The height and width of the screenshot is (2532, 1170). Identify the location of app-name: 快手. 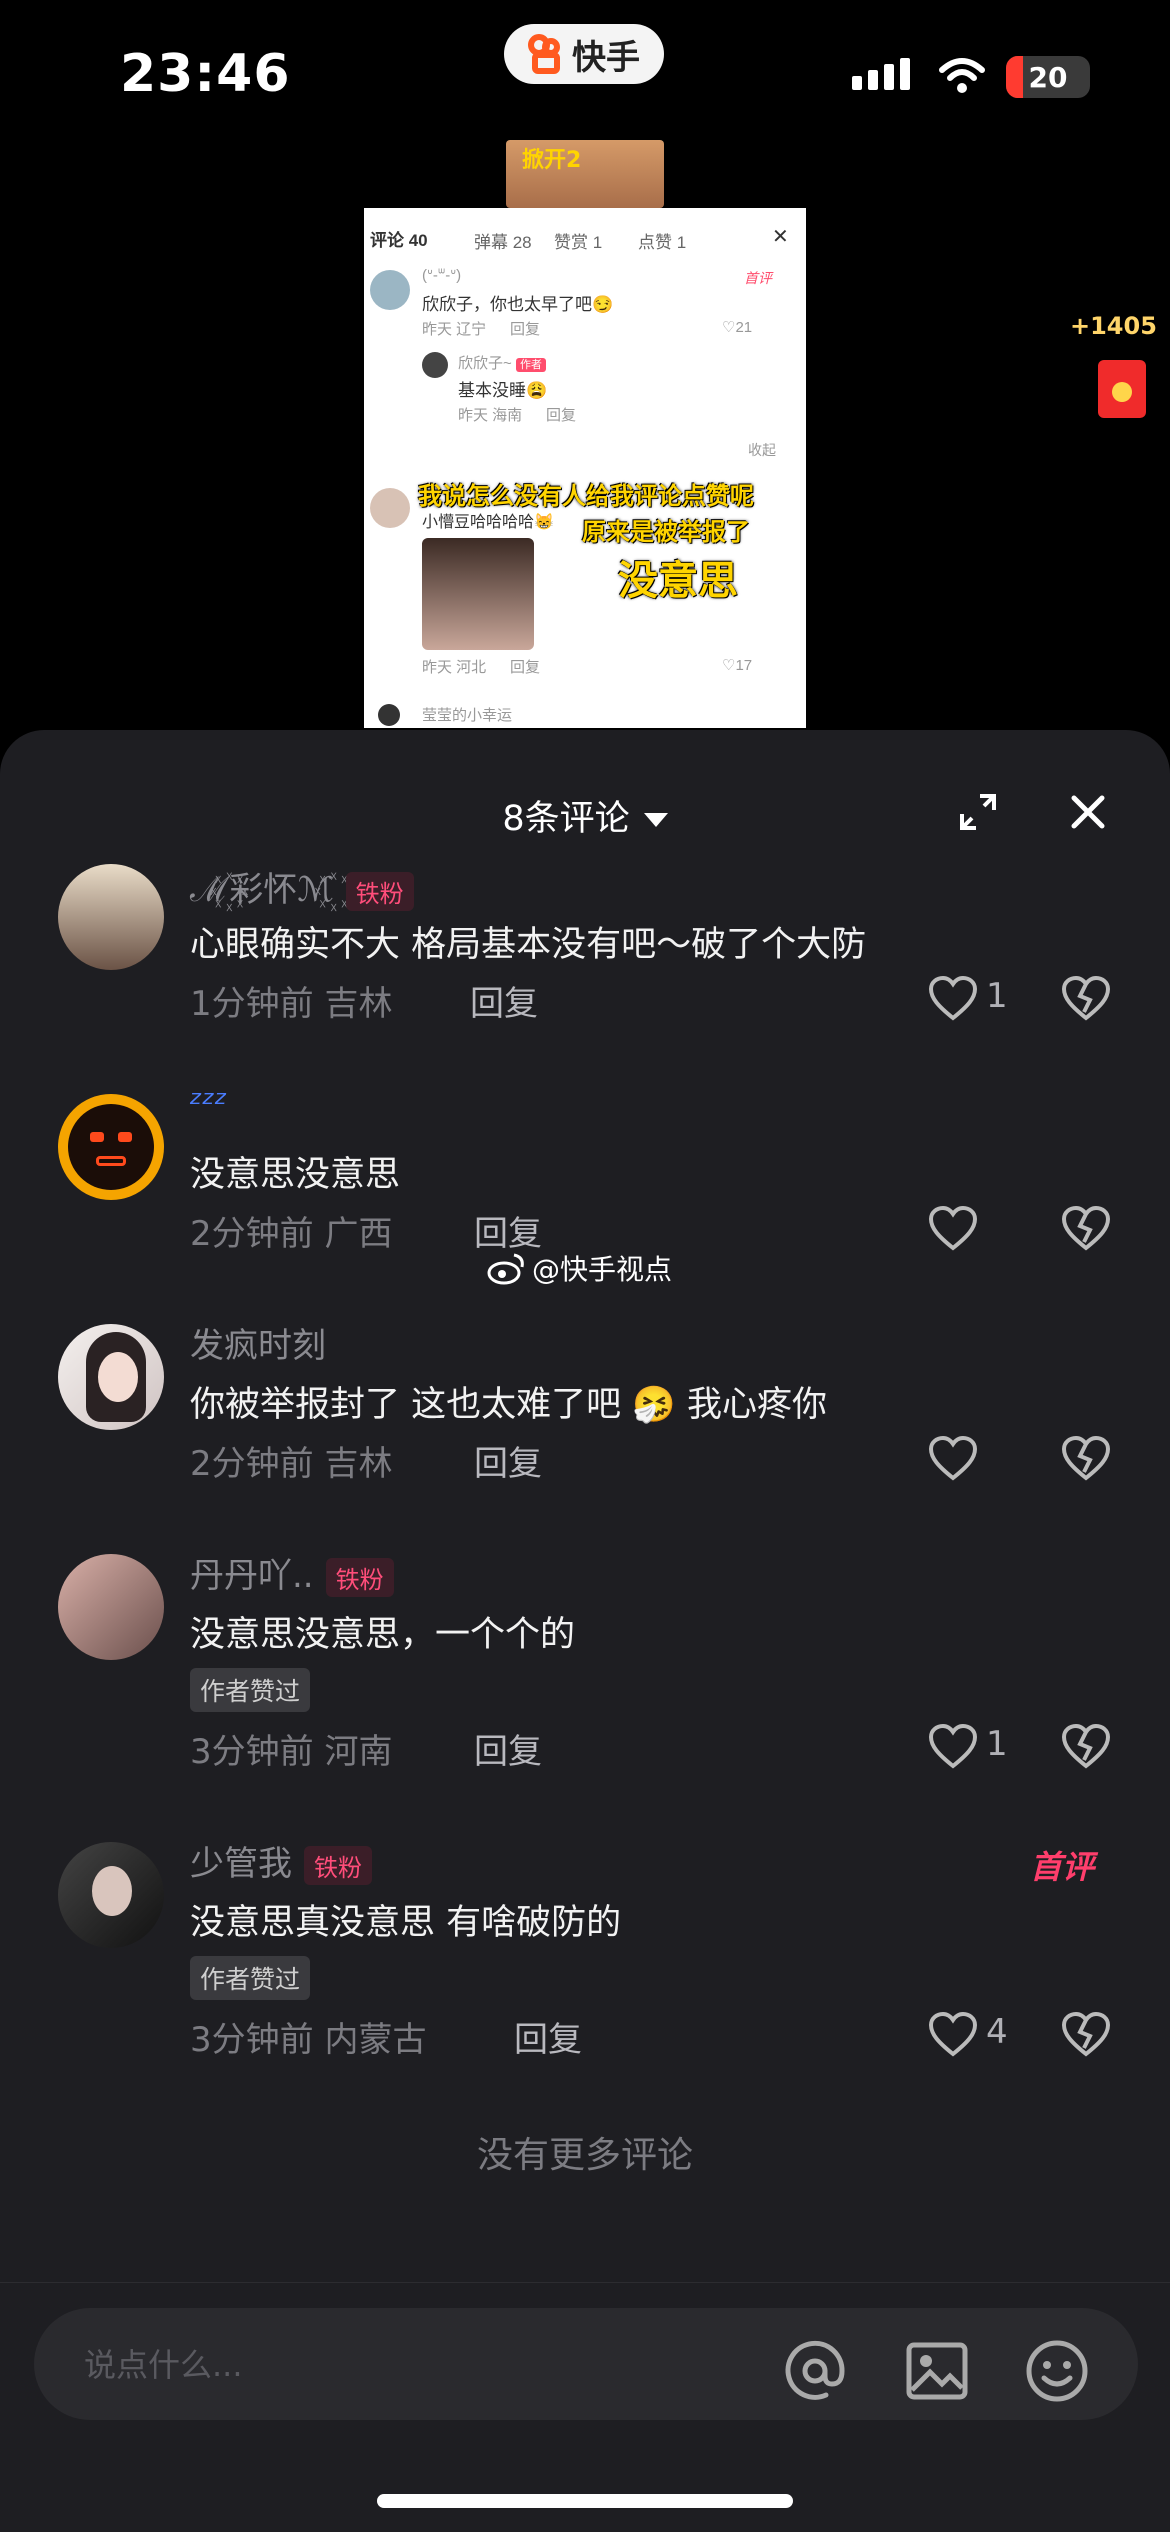
(606, 57).